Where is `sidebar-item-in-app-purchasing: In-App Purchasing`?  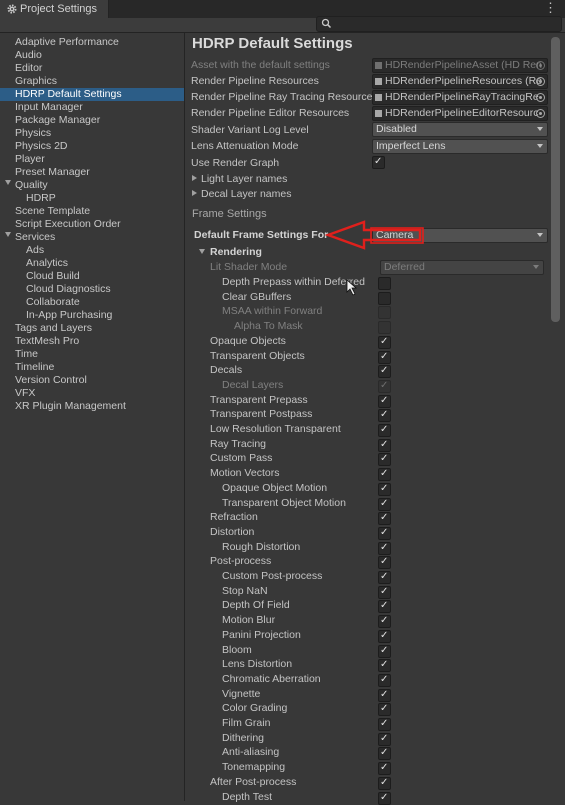
sidebar-item-in-app-purchasing: In-App Purchasing is located at coordinates (92, 315).